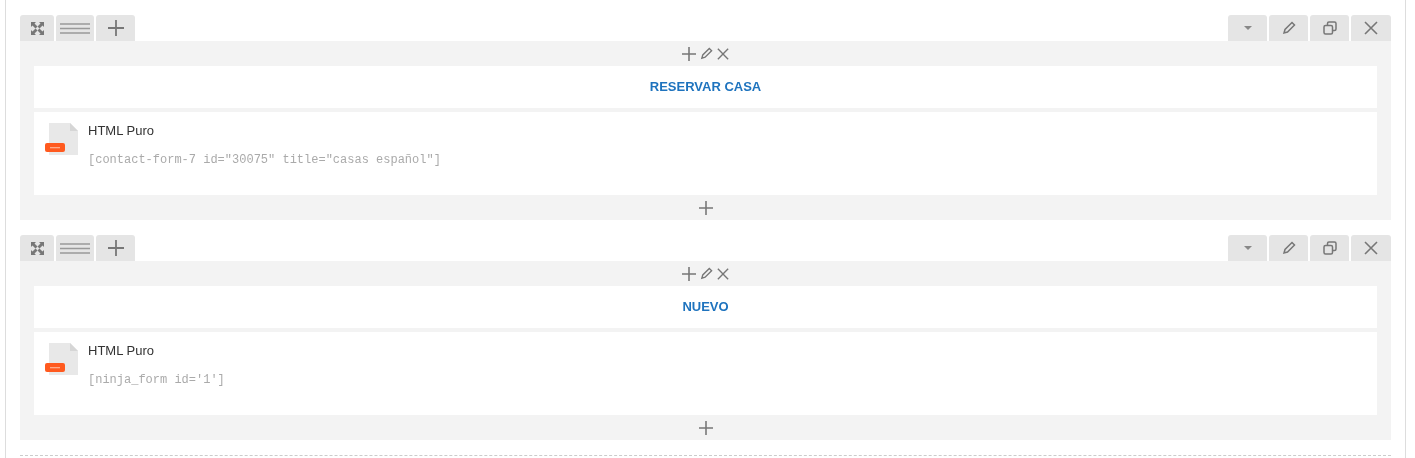 The image size is (1415, 458). I want to click on code-text: [ninja_form id='1'], so click(156, 380).